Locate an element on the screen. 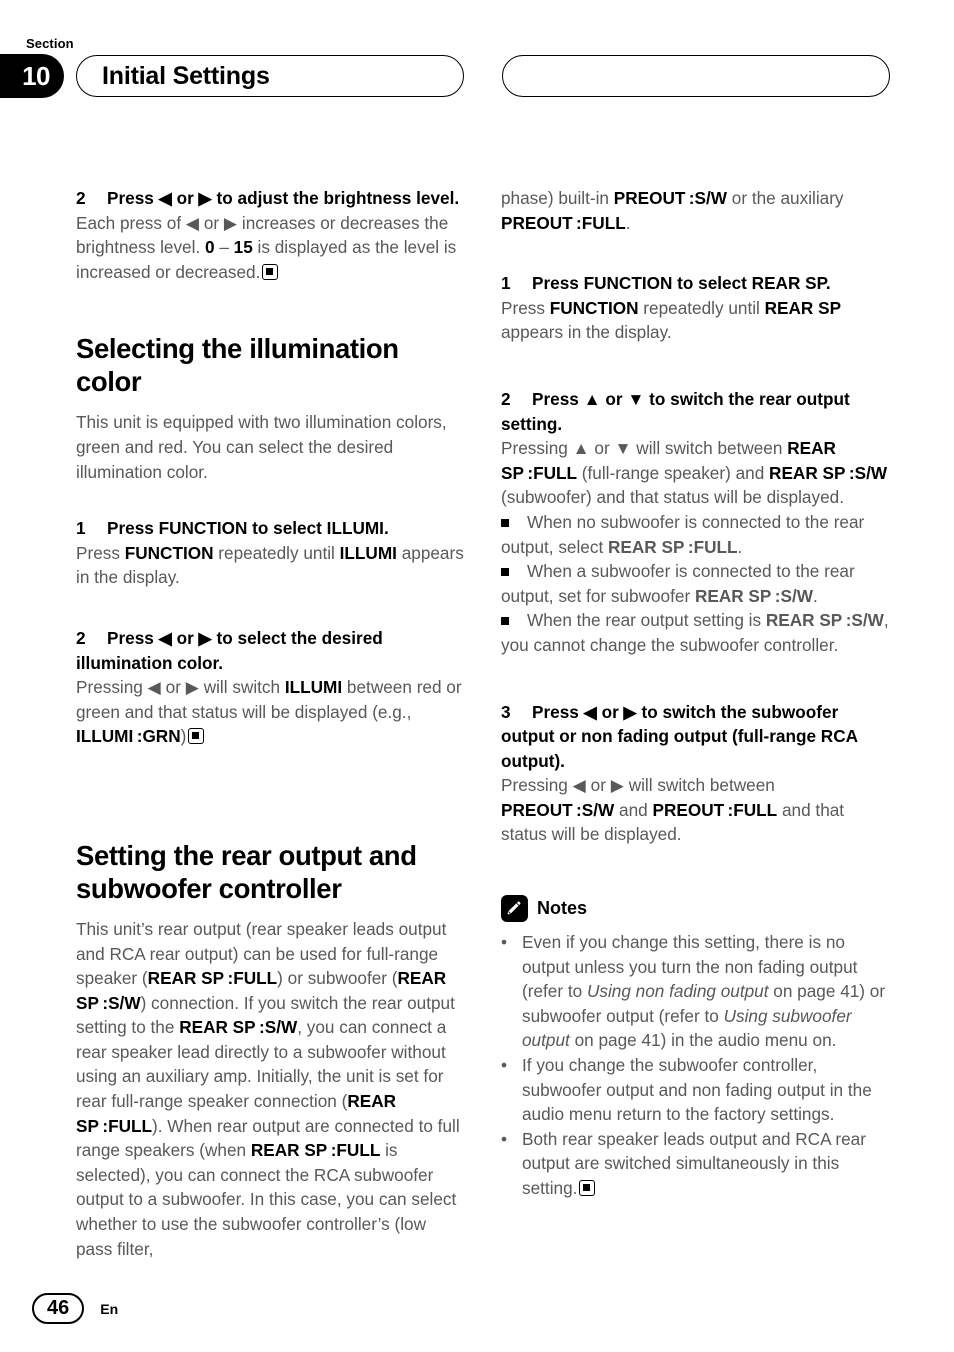  step-heading-text: Press FUNCTION to select ILLUMI. is located at coordinates (248, 528).